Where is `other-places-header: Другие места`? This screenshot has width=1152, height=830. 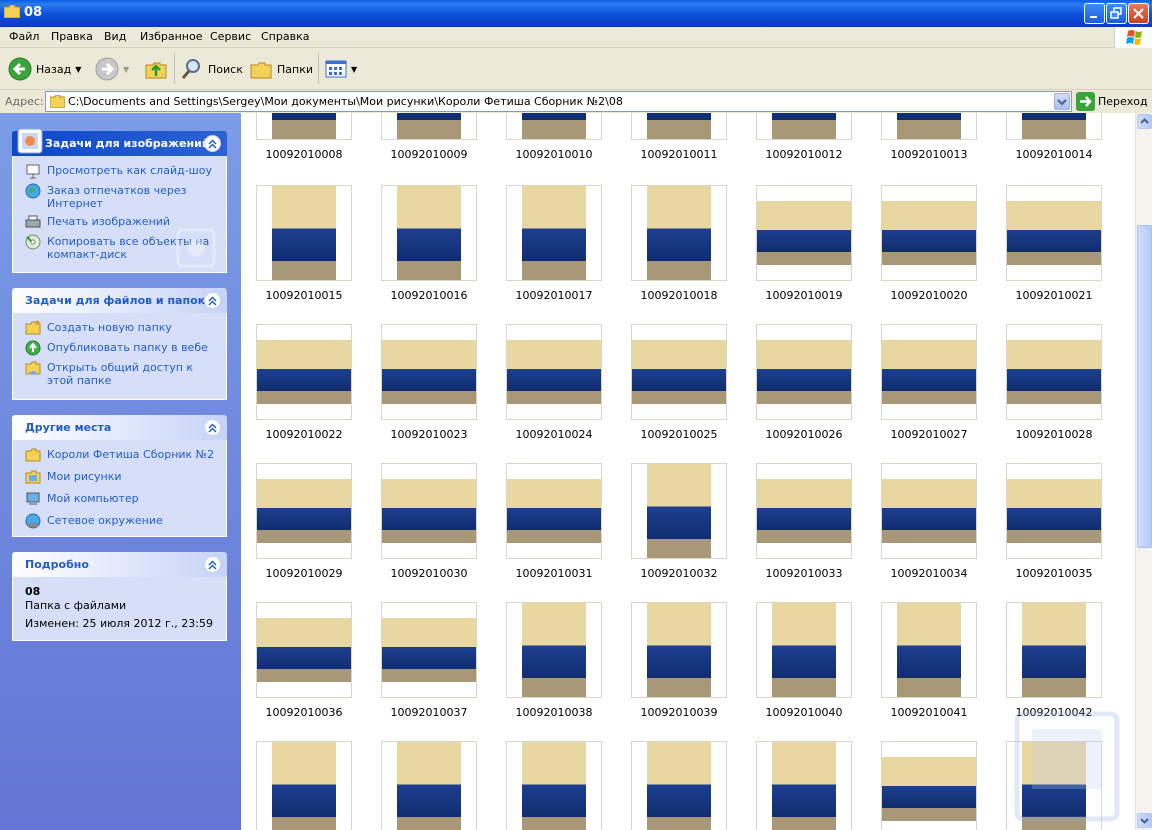 other-places-header: Другие места is located at coordinates (119, 427).